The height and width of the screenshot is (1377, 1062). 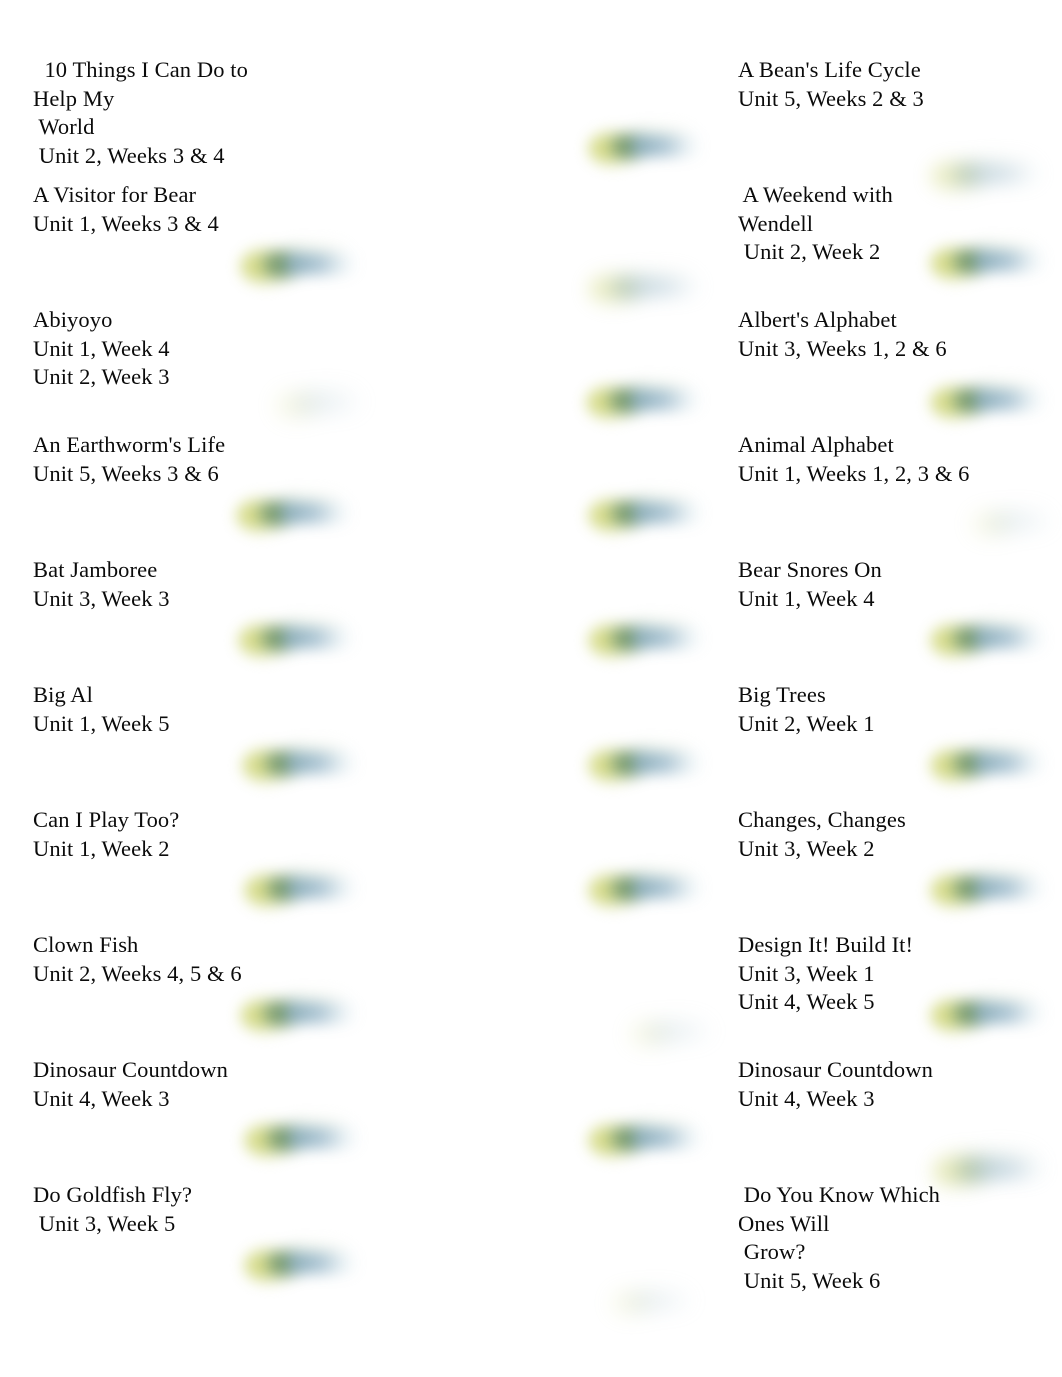 What do you see at coordinates (101, 1098) in the screenshot?
I see `book-unit-line: Unit 4, Week 3` at bounding box center [101, 1098].